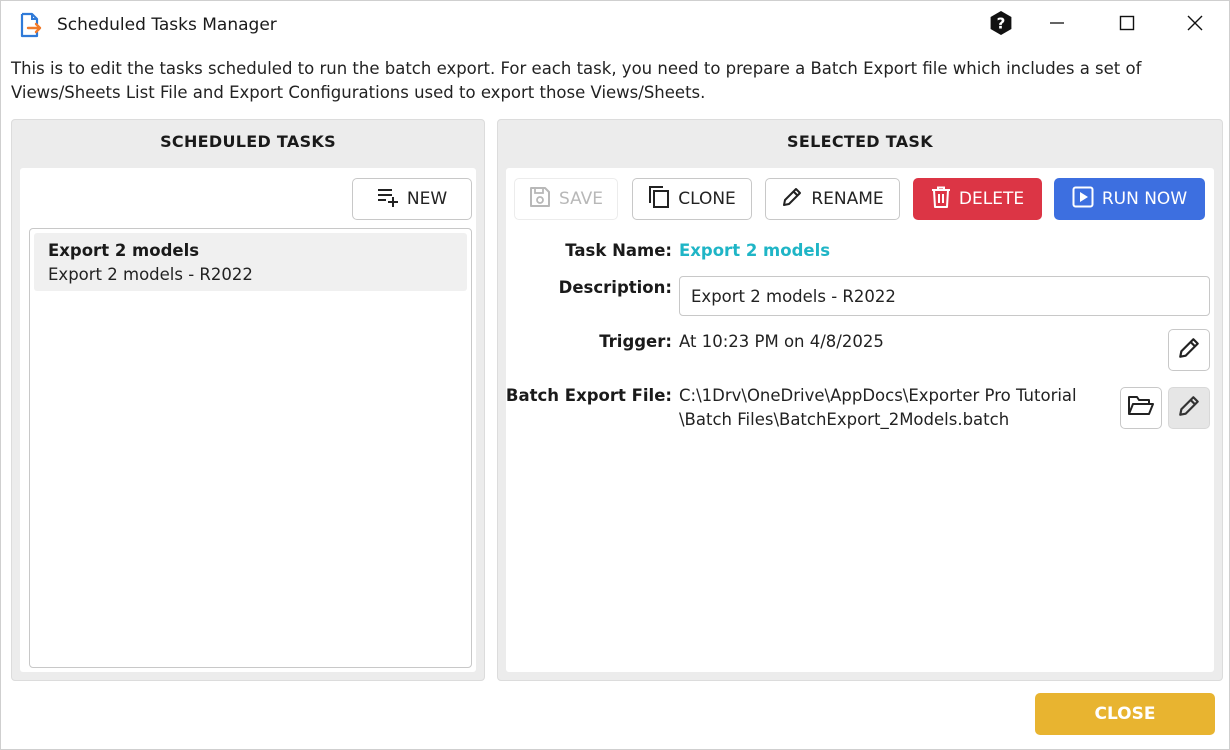 Image resolution: width=1230 pixels, height=750 pixels. Describe the element at coordinates (1083, 199) in the screenshot. I see `play-box-icon` at that location.